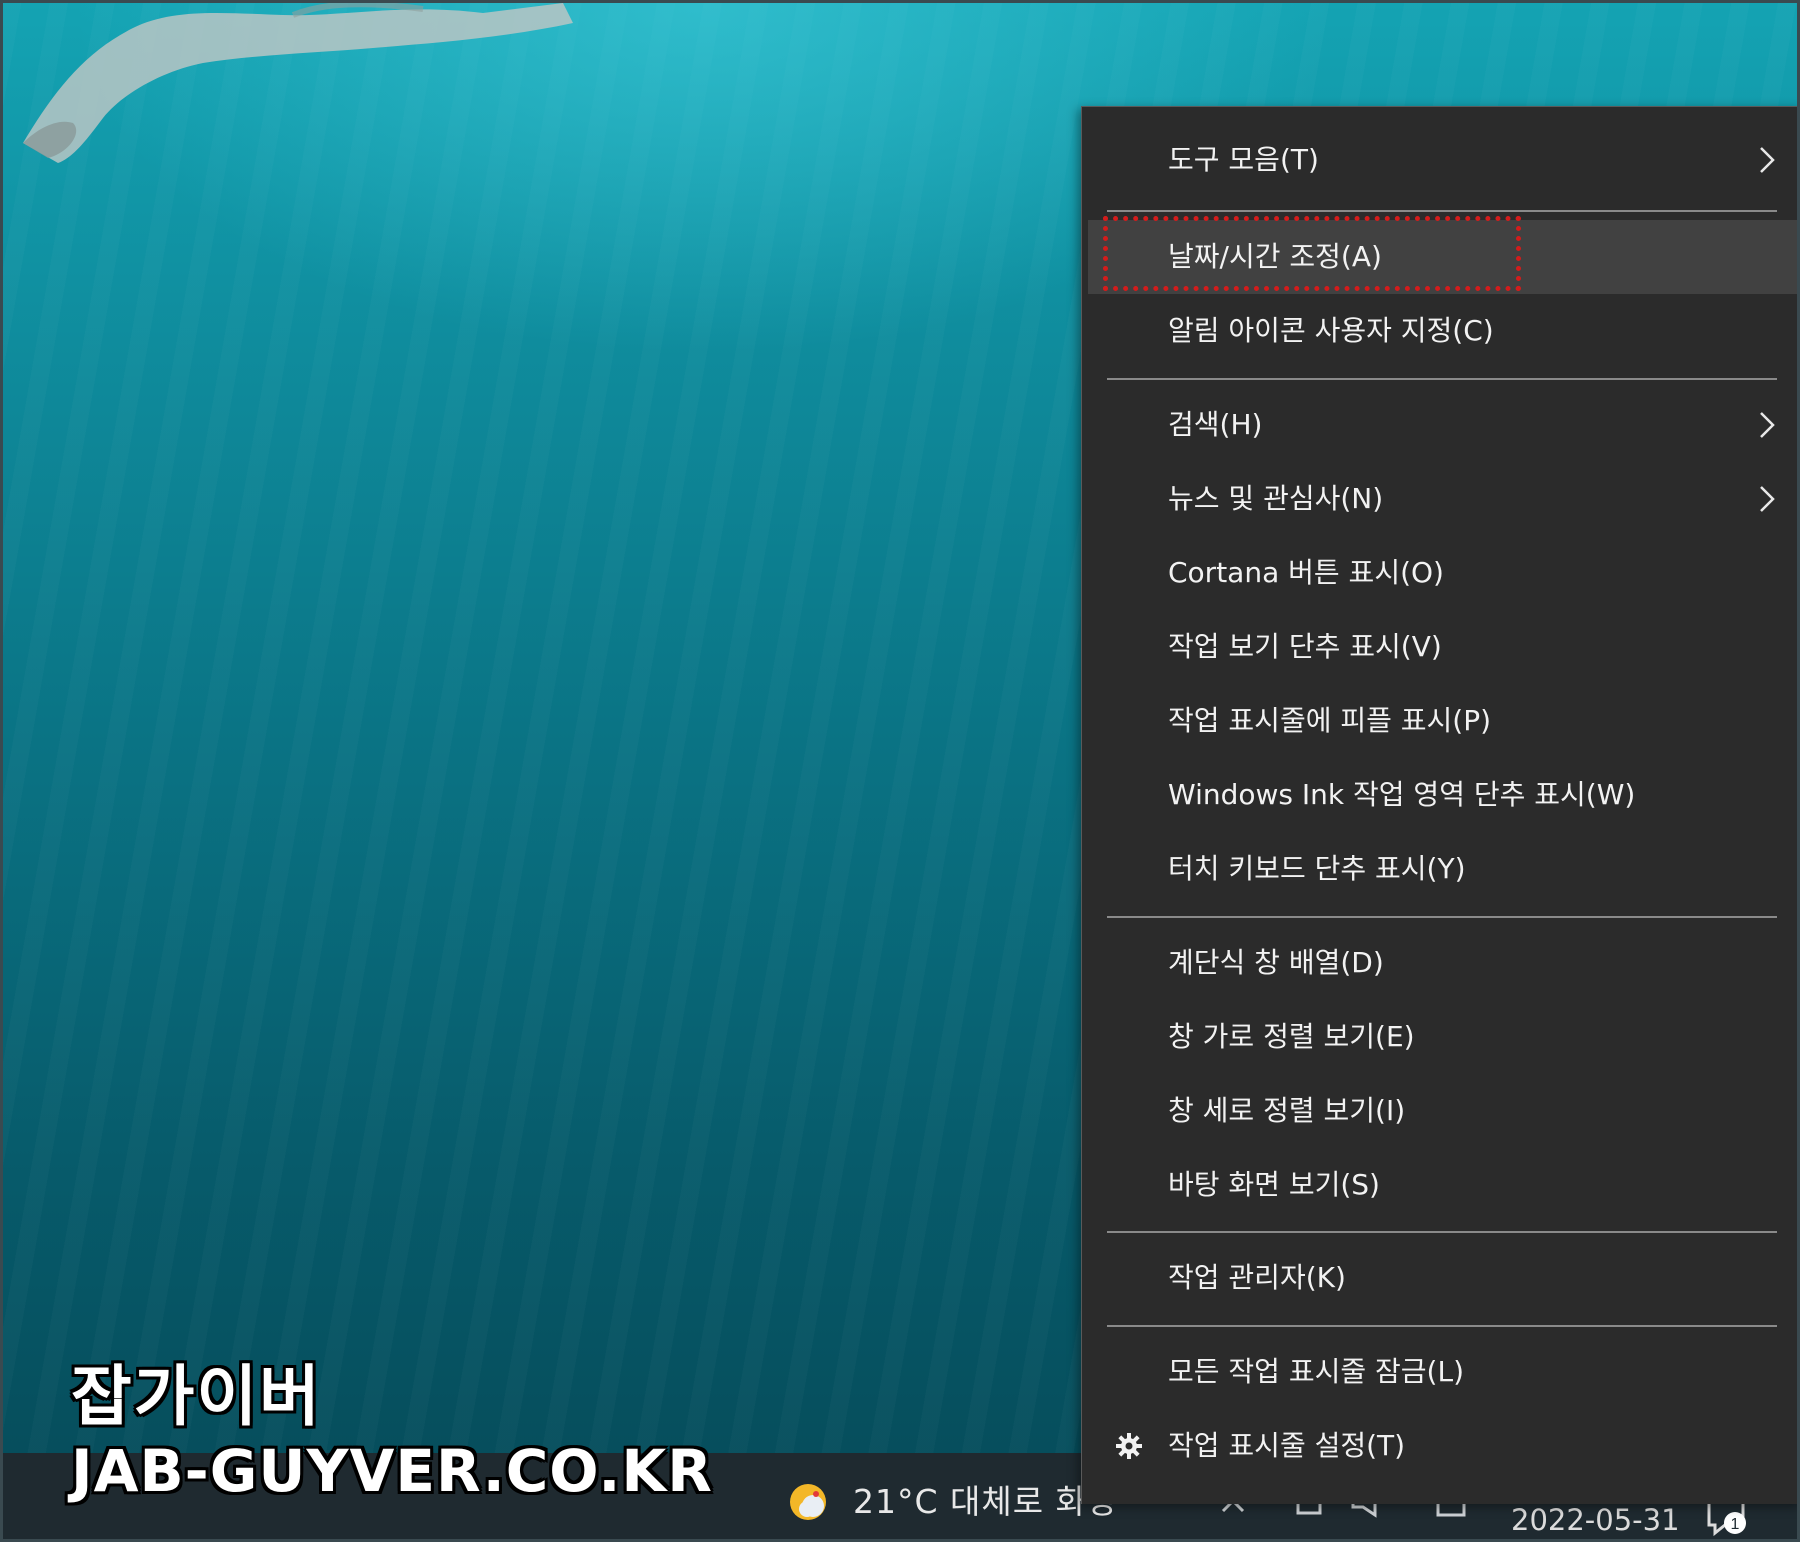  Describe the element at coordinates (1595, 1520) in the screenshot. I see `taskbar-date: 2022-05-31` at that location.